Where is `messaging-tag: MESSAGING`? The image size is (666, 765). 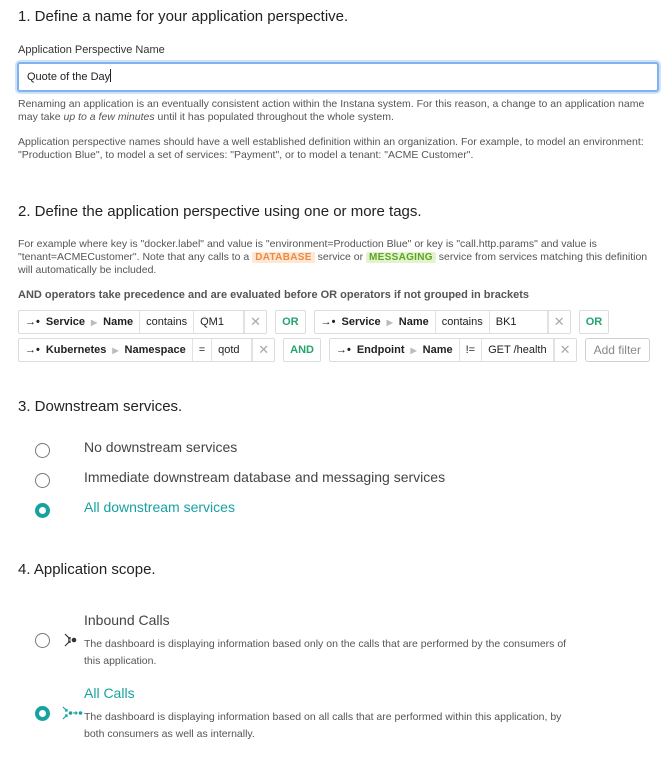
messaging-tag: MESSAGING is located at coordinates (401, 257).